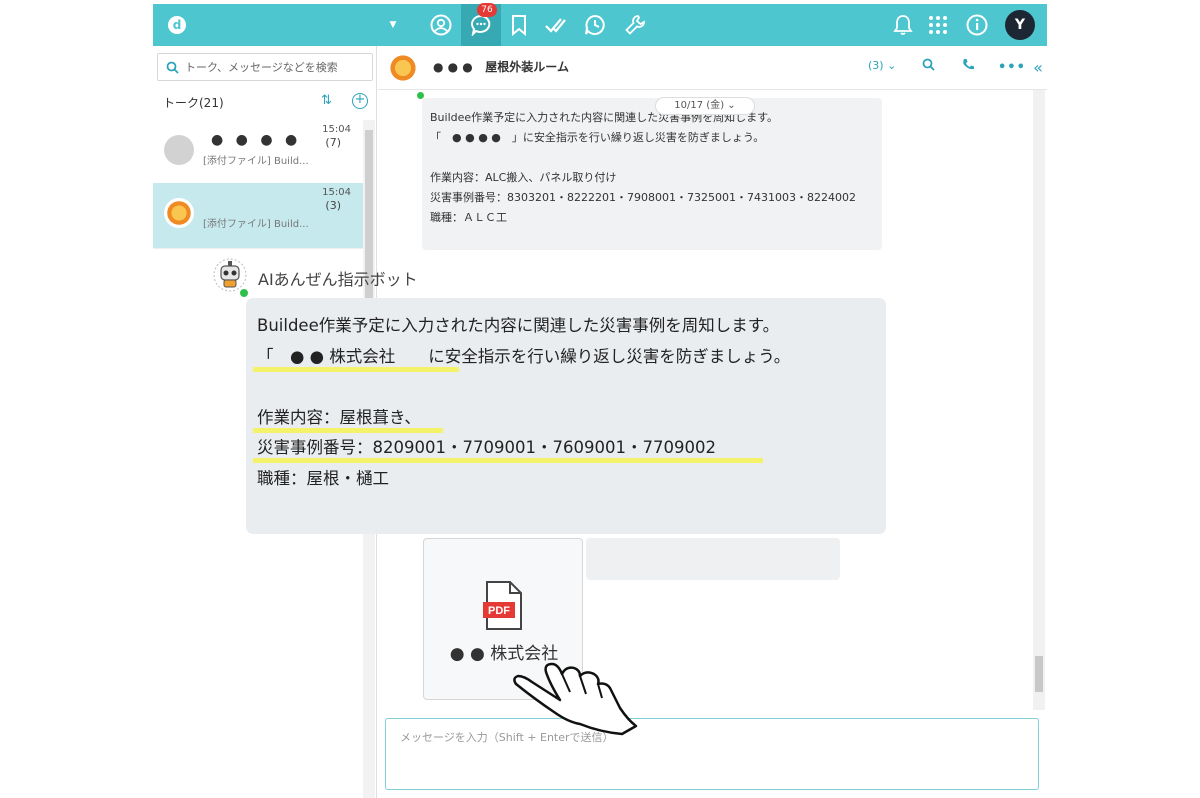  Describe the element at coordinates (523, 177) in the screenshot. I see `message-line: 作業内容：ALC搬入、パネル取り付け` at that location.